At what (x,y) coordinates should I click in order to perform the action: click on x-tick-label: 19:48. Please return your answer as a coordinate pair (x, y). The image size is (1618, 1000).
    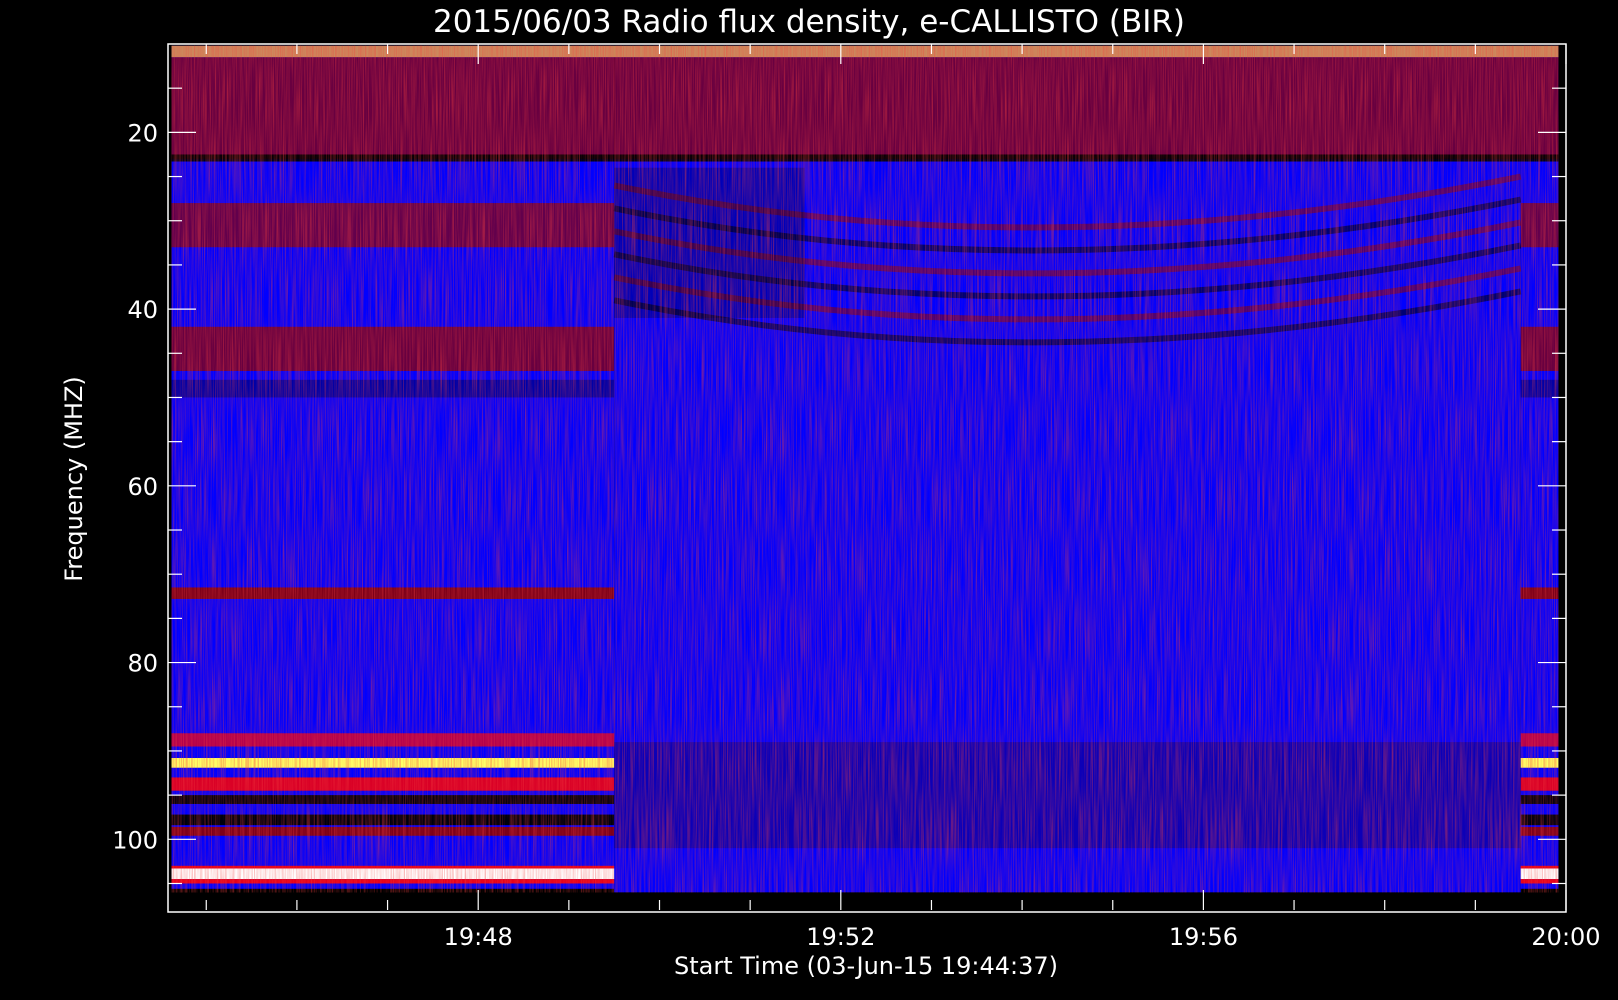
    Looking at the image, I should click on (478, 937).